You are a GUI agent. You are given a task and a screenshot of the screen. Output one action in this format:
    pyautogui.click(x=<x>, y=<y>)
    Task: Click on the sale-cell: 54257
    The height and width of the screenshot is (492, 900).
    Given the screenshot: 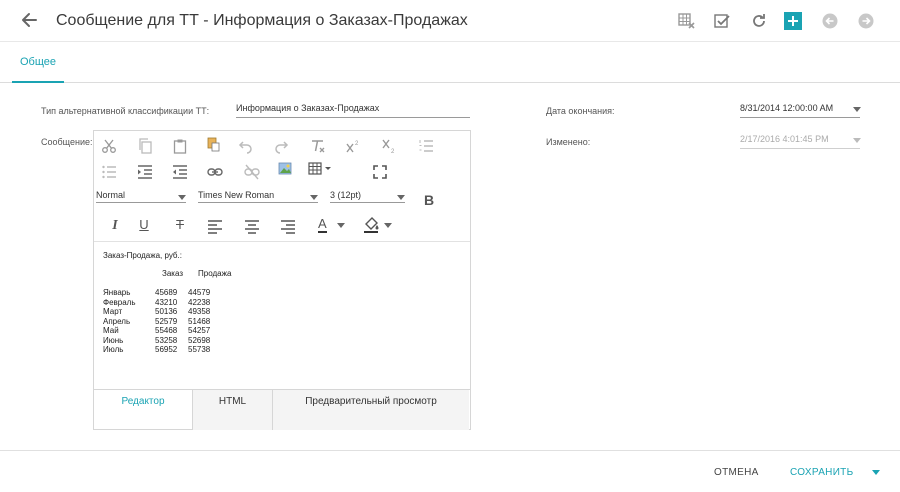 What is the action you would take?
    pyautogui.click(x=199, y=330)
    